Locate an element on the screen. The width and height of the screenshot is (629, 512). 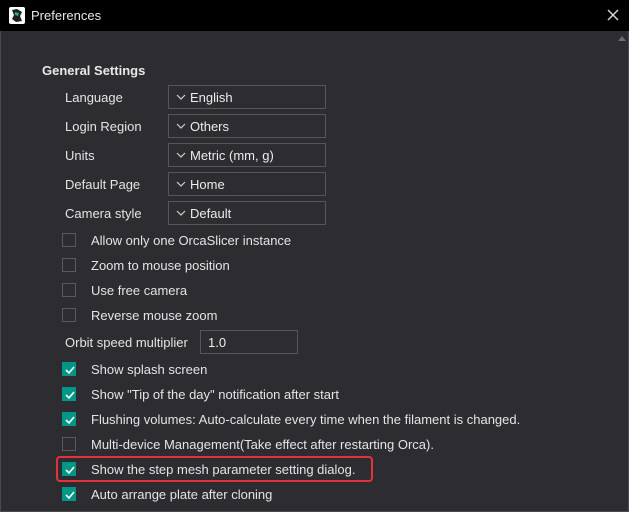
window-title: Preferences is located at coordinates (66, 15).